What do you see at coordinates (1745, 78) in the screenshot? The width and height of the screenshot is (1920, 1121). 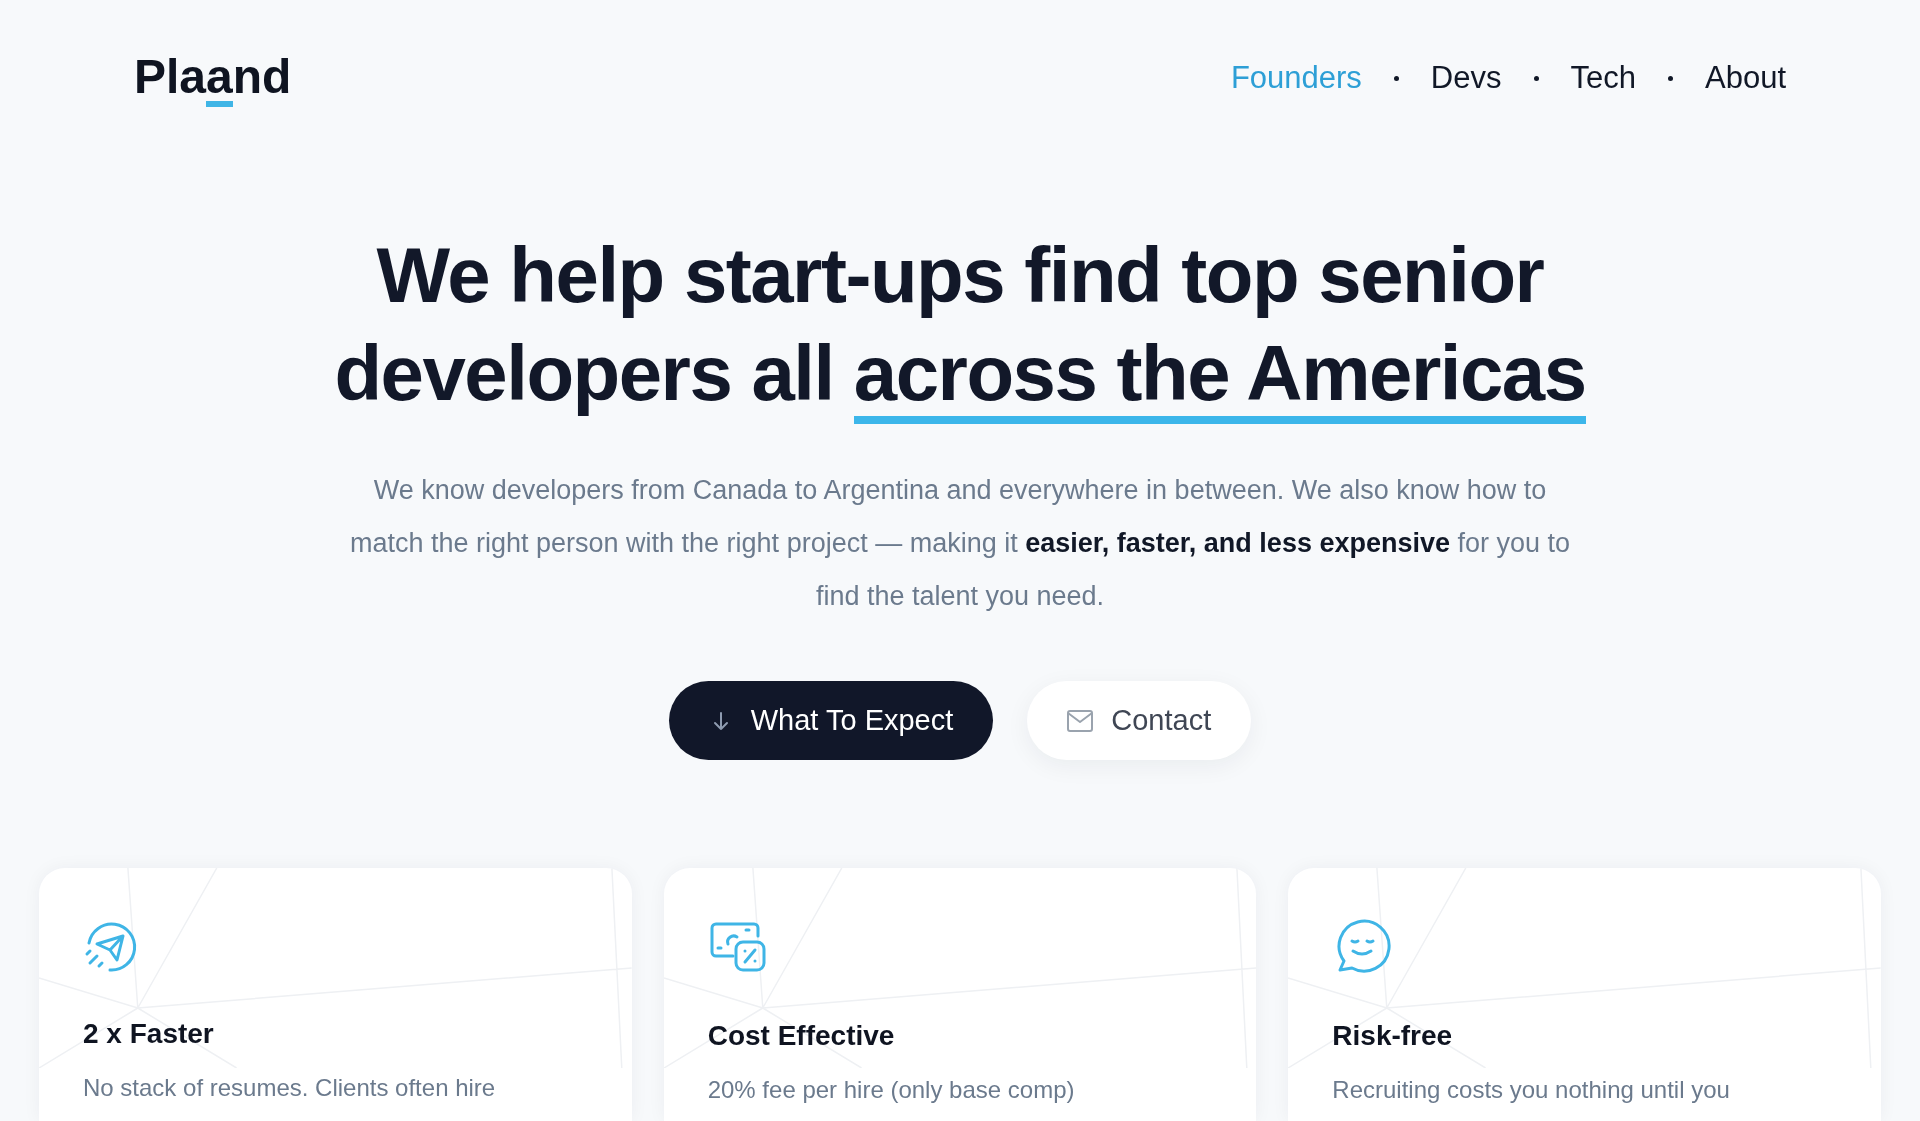 I see `nav-link: About` at bounding box center [1745, 78].